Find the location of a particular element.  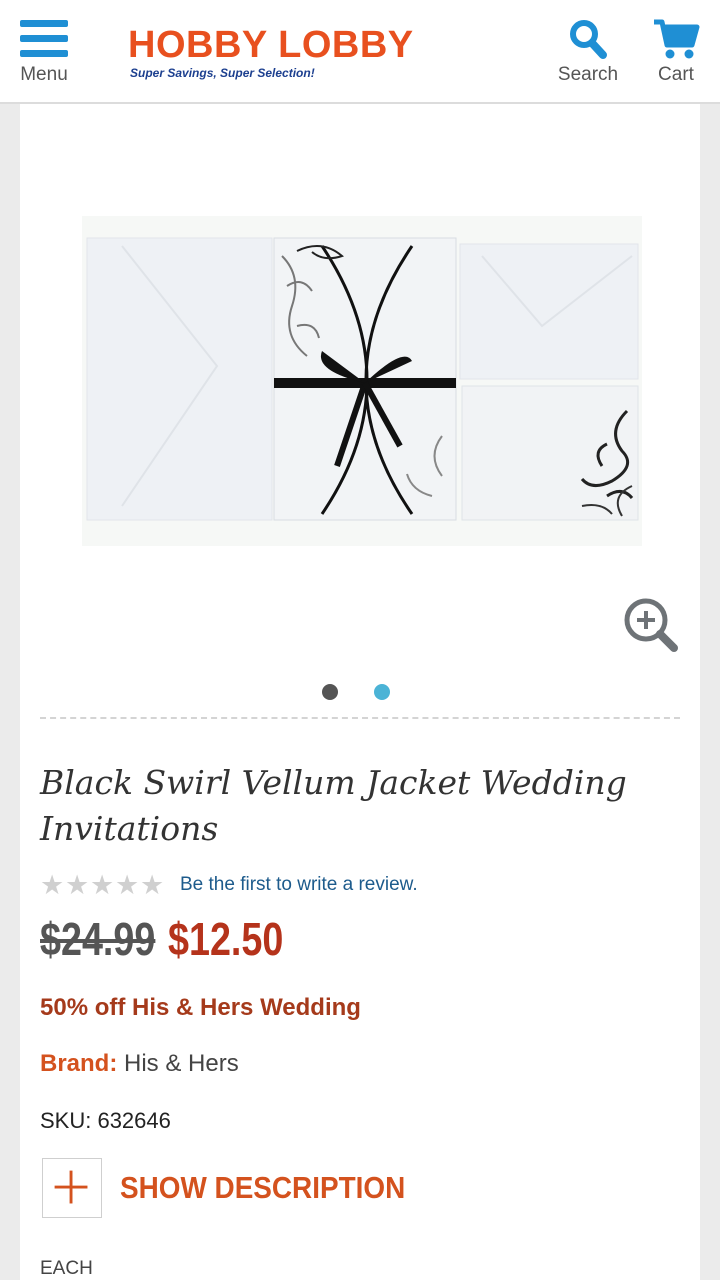

zoom-in-icon is located at coordinates (652, 626).